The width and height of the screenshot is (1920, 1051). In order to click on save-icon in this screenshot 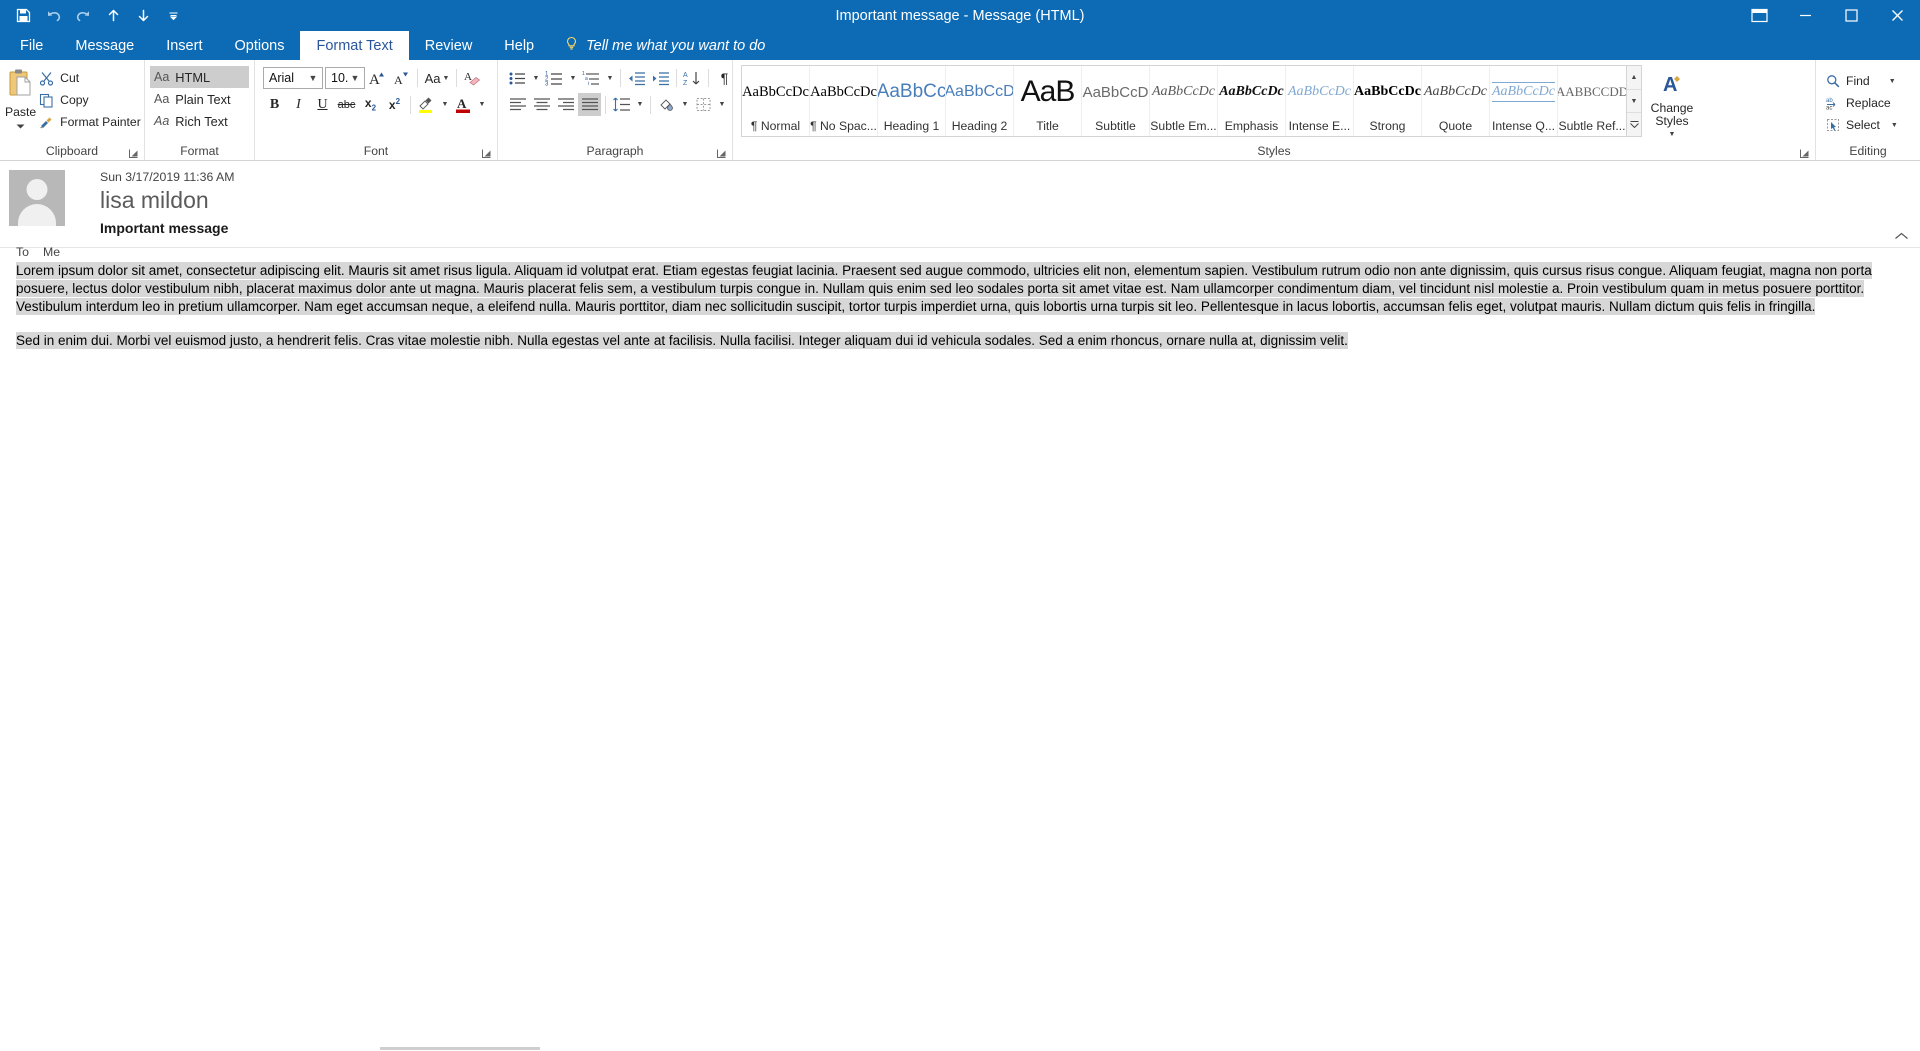, I will do `click(23, 16)`.